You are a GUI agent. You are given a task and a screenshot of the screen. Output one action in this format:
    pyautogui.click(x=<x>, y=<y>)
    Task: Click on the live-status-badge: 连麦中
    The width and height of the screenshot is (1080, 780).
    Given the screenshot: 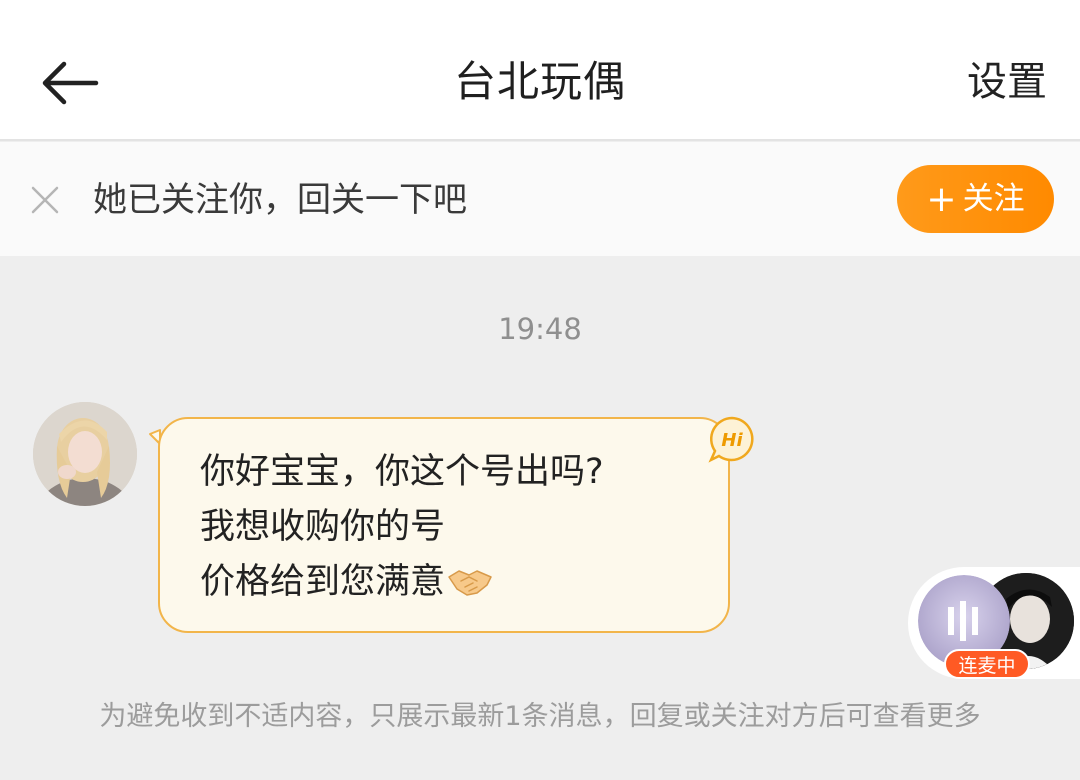 What is the action you would take?
    pyautogui.click(x=987, y=664)
    